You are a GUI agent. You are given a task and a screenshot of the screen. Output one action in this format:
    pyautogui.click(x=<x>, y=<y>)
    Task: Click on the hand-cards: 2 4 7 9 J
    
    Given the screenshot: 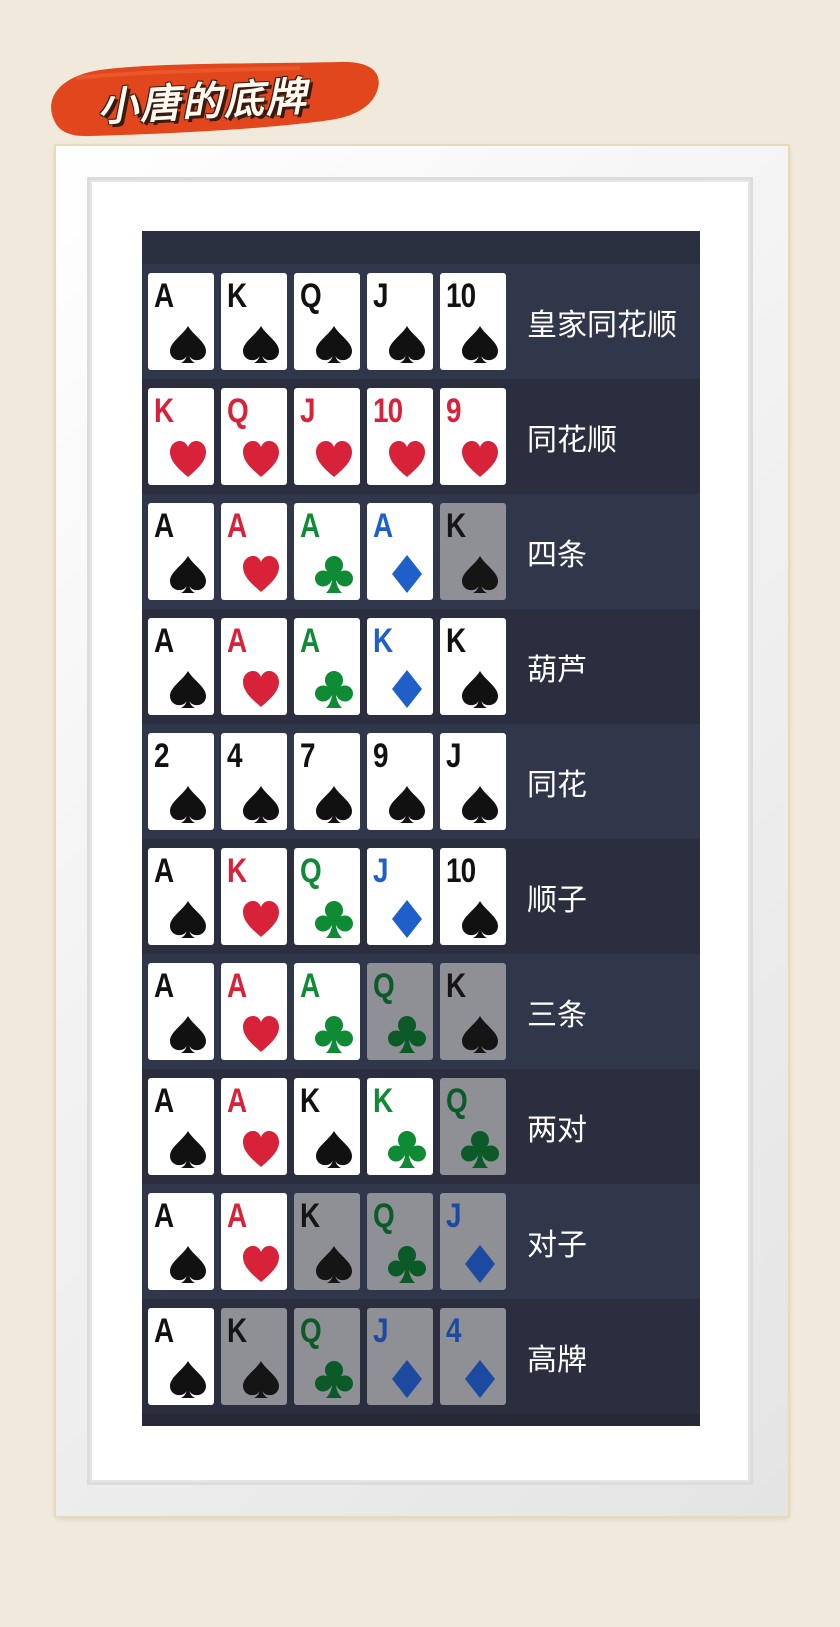 What is the action you would take?
    pyautogui.click(x=327, y=781)
    